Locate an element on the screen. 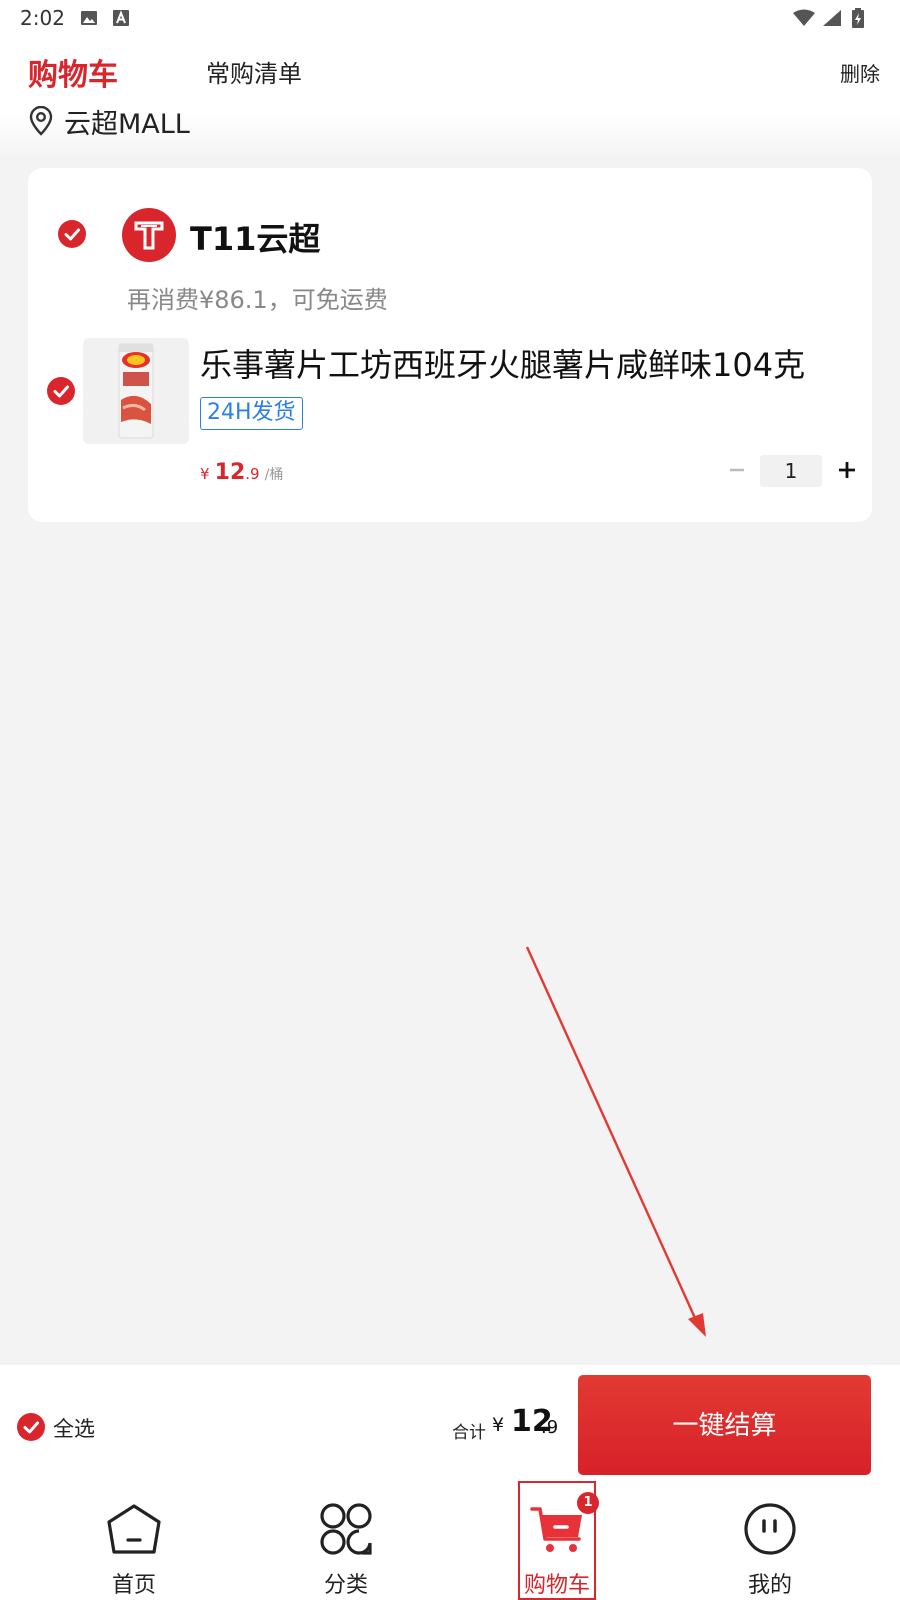 The width and height of the screenshot is (900, 1600). increase-quantity-button is located at coordinates (847, 470).